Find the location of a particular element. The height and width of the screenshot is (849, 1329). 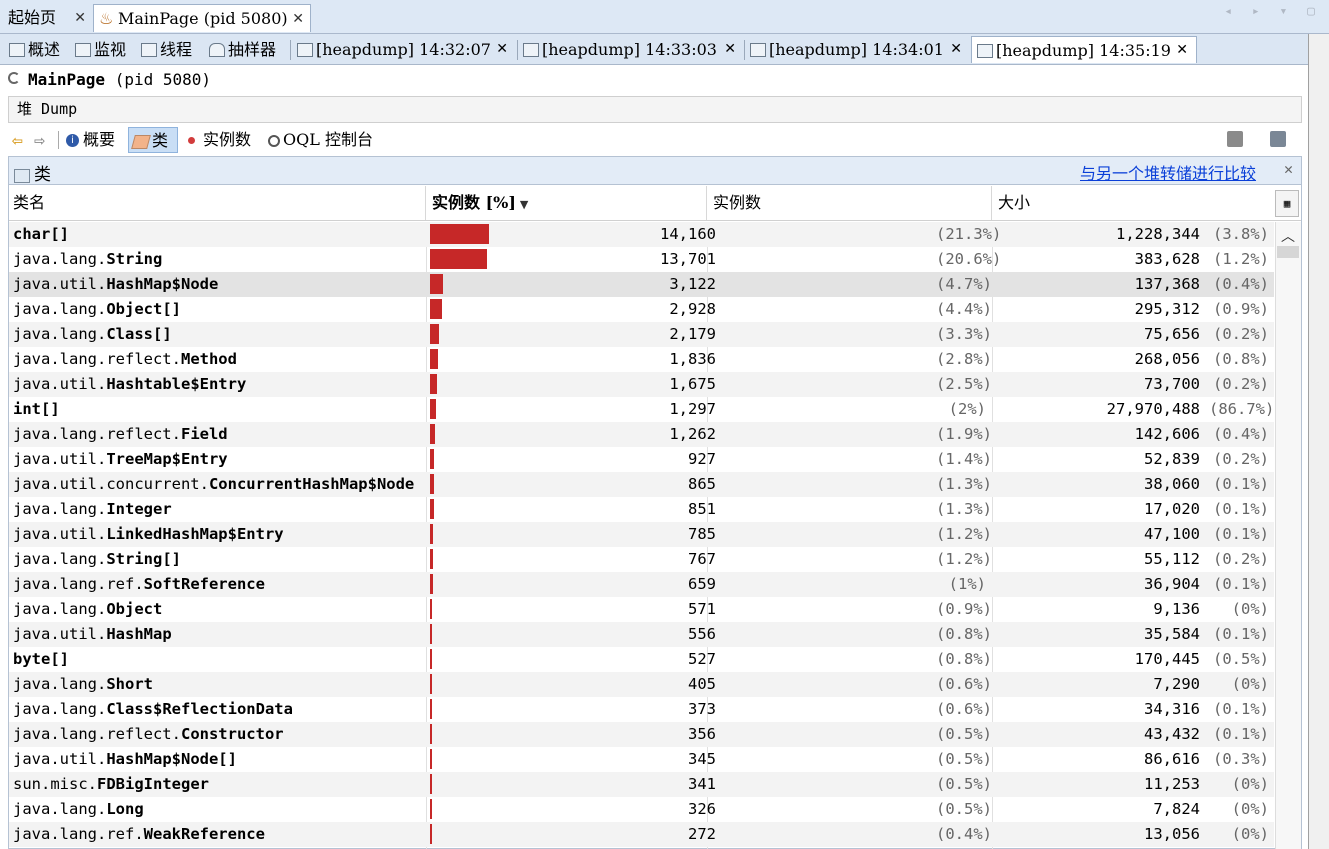

tab-threads: 线程 is located at coordinates (170, 49).